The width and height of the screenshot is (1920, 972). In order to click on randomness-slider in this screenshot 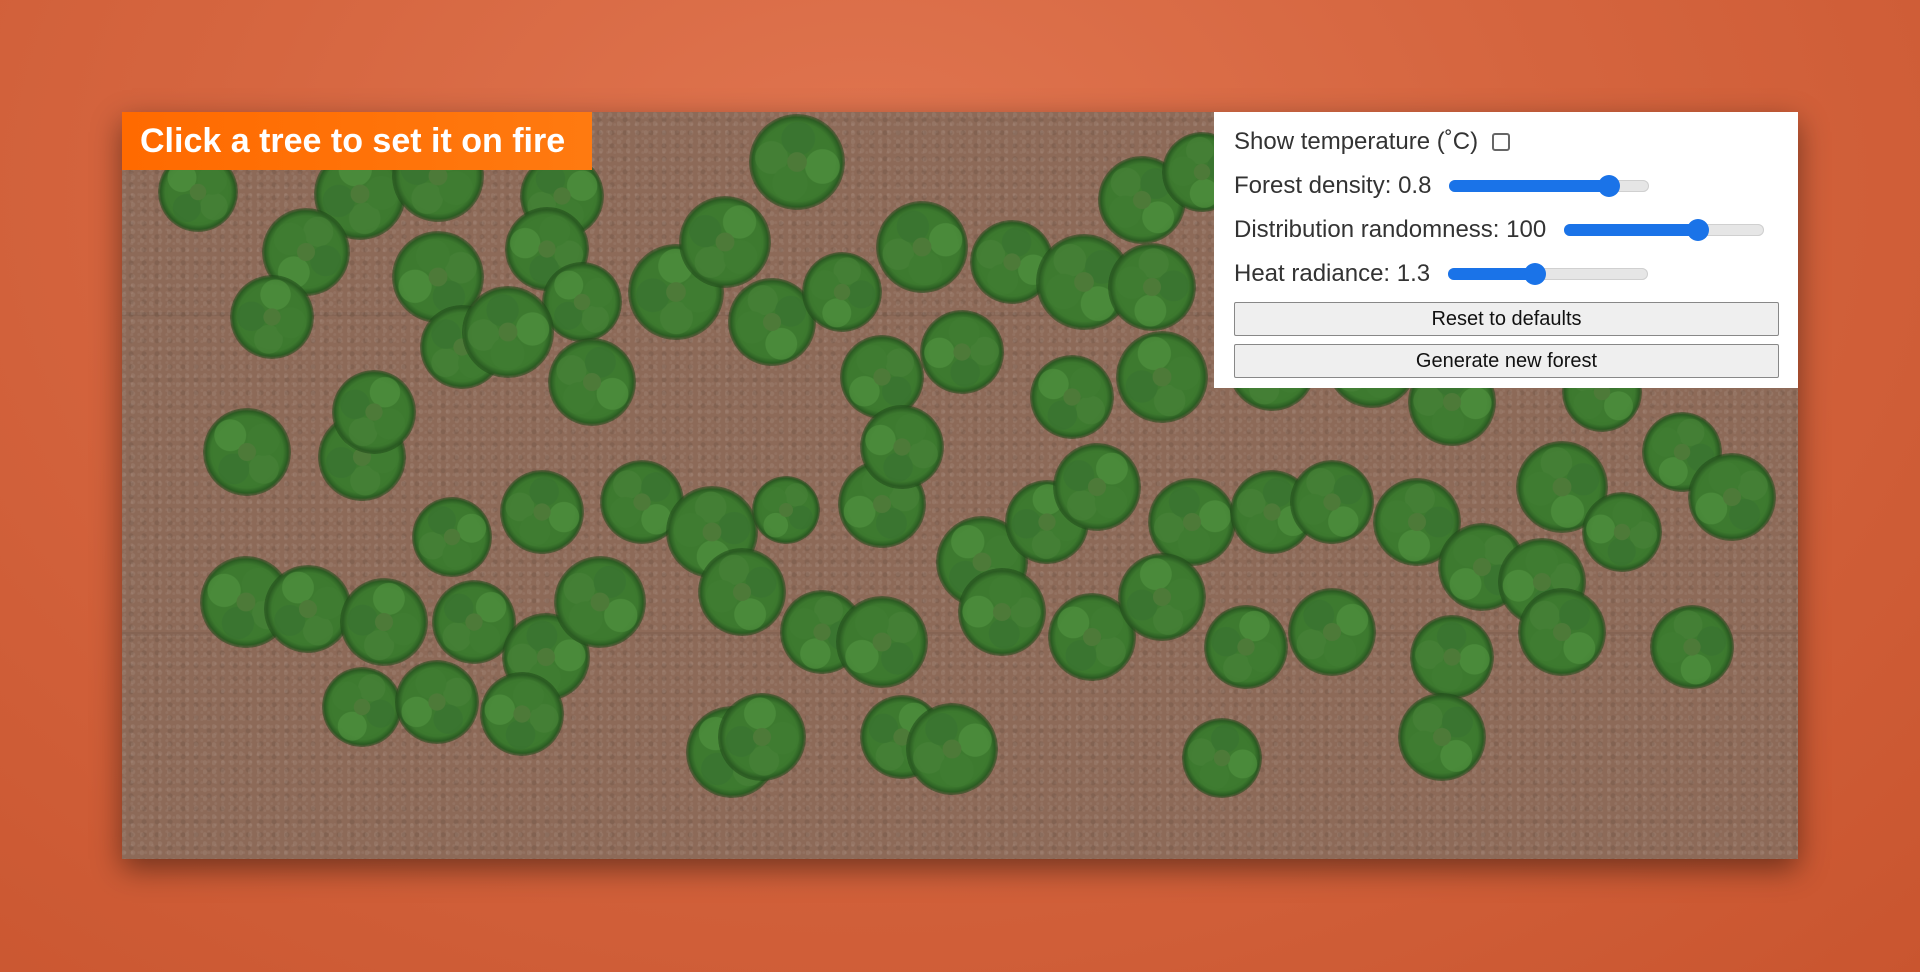, I will do `click(1664, 230)`.